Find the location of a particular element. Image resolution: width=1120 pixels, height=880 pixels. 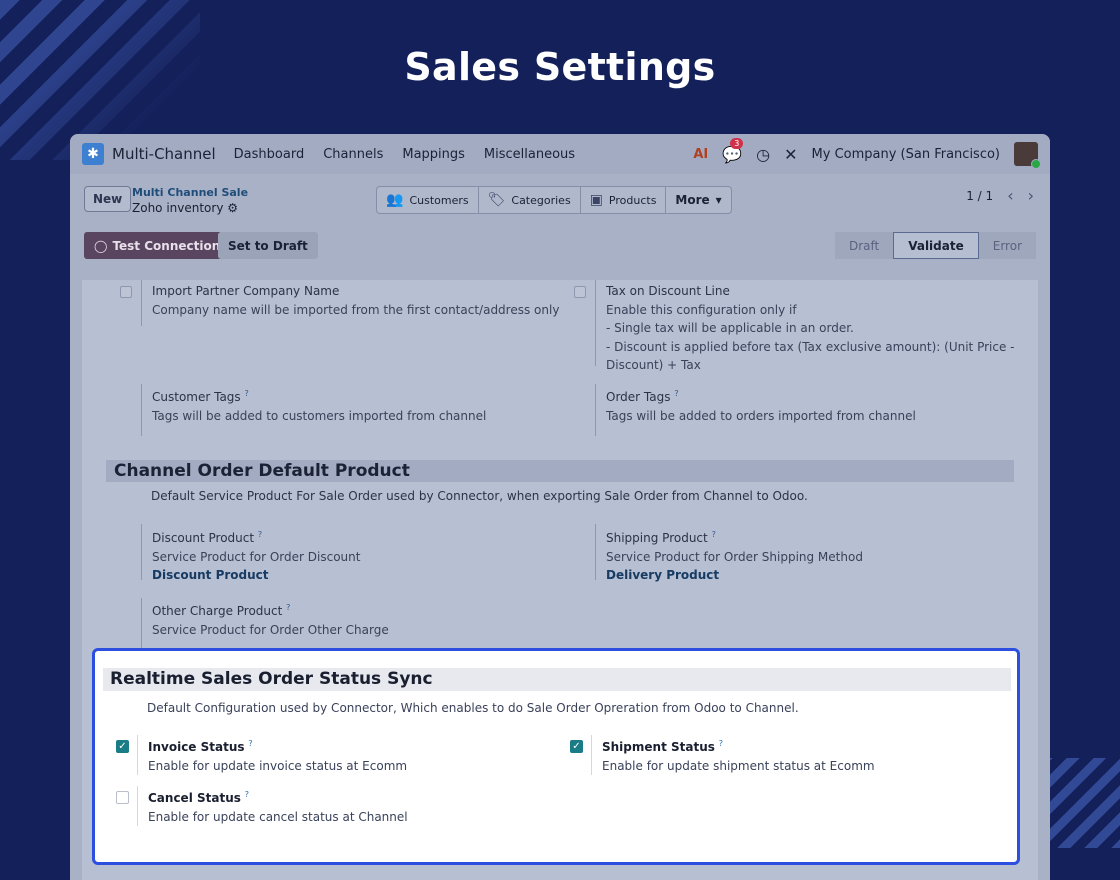

other-charge-label-text: Other Charge Product is located at coordinates (217, 611).